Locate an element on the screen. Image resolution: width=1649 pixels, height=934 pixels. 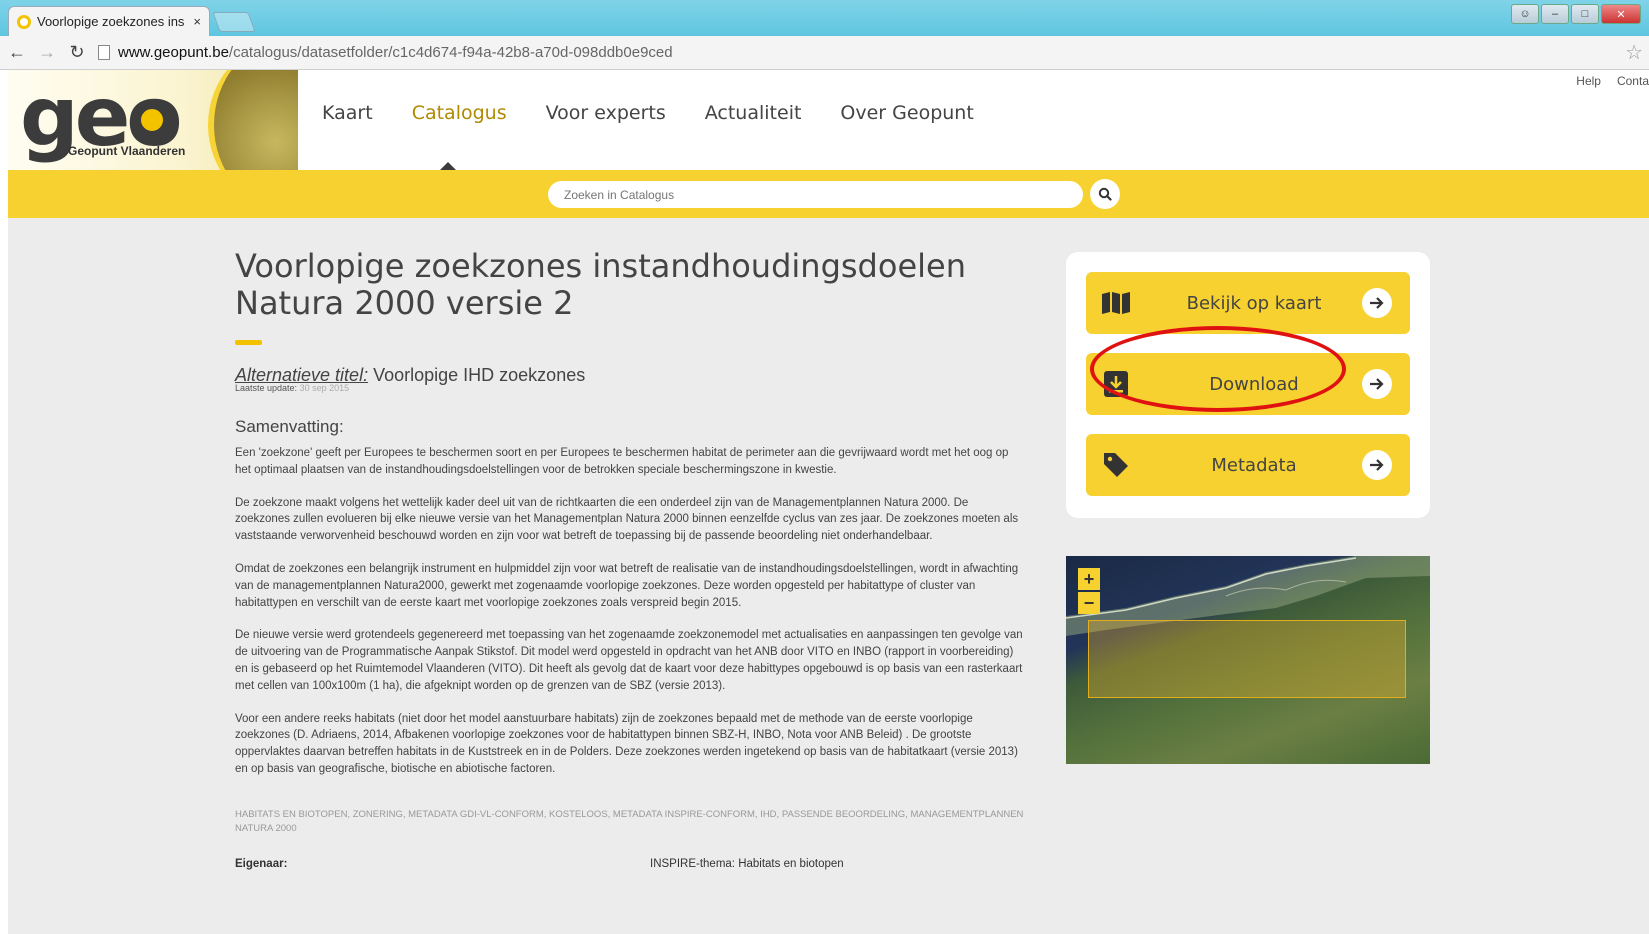
page-icon is located at coordinates (104, 52).